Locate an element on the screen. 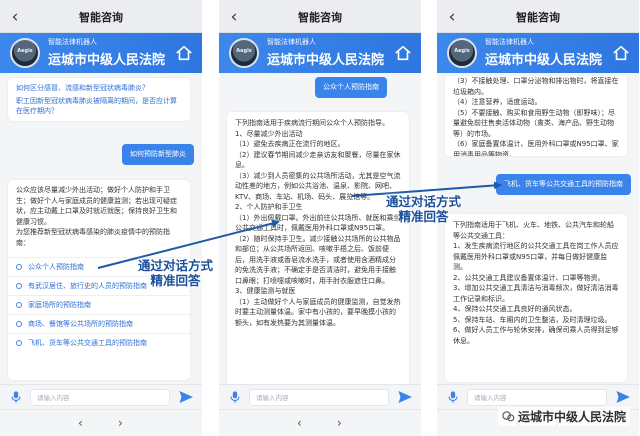 This screenshot has width=640, height=436. option-item: 飞机、货车等公共交通工具的预防指南 is located at coordinates (99, 342).